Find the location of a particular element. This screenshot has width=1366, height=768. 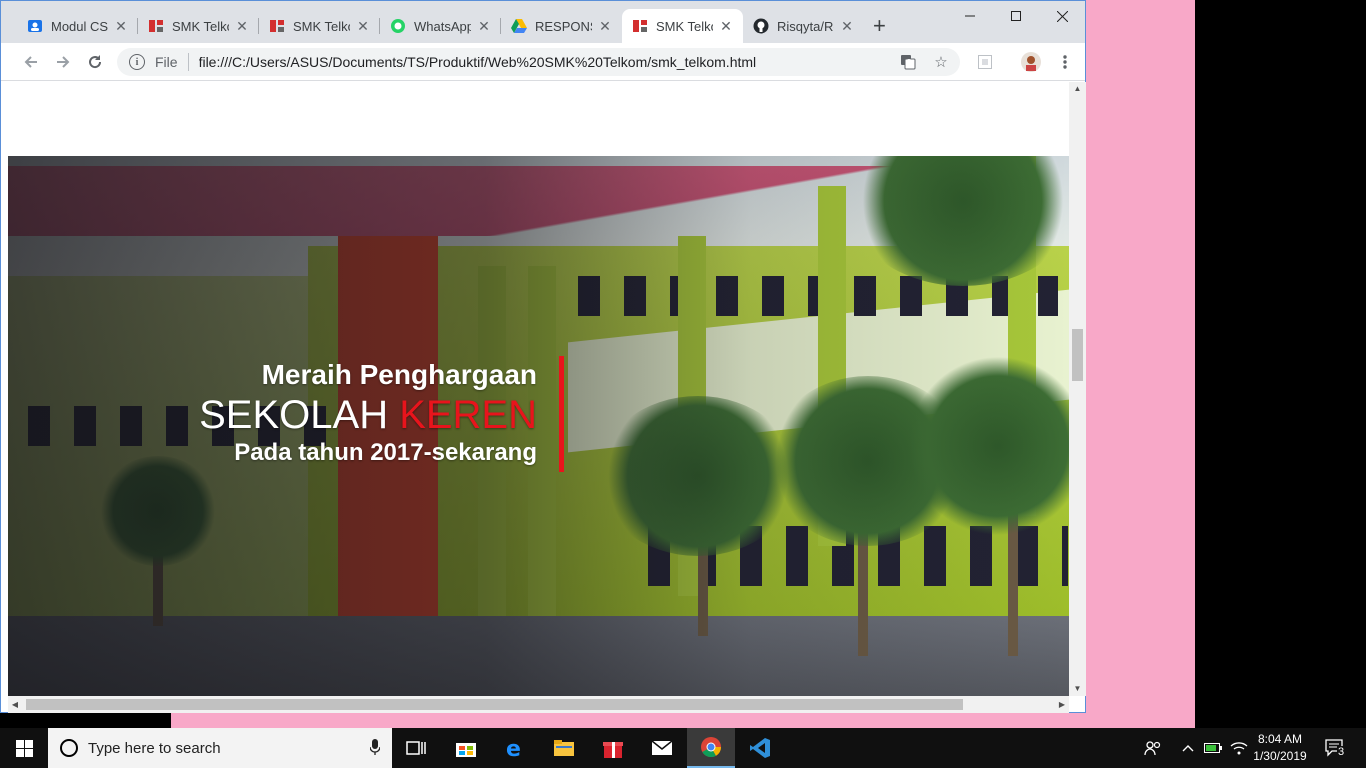

avatar is located at coordinates (1031, 62).